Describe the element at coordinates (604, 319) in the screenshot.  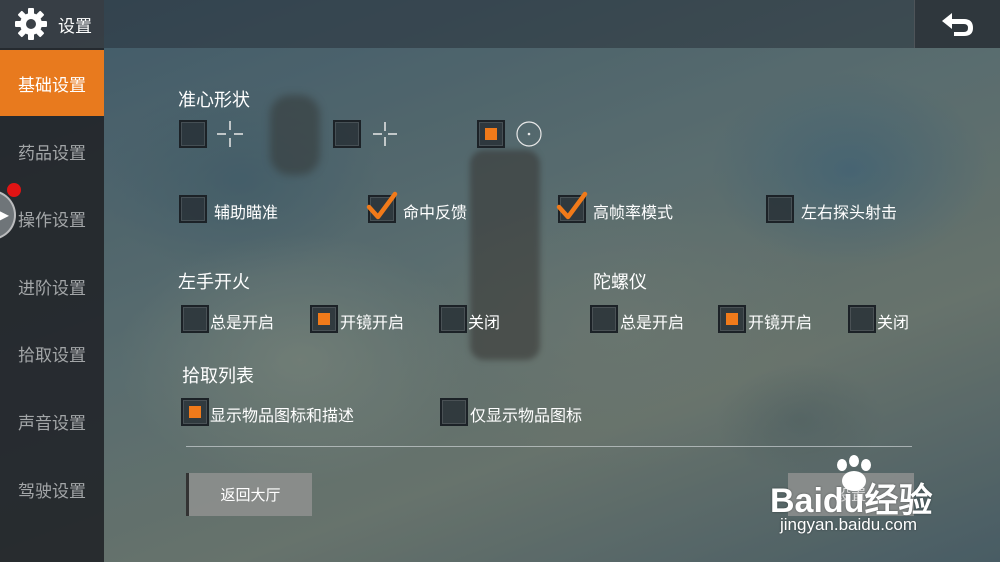
I see `gyro-always-checkbox` at that location.